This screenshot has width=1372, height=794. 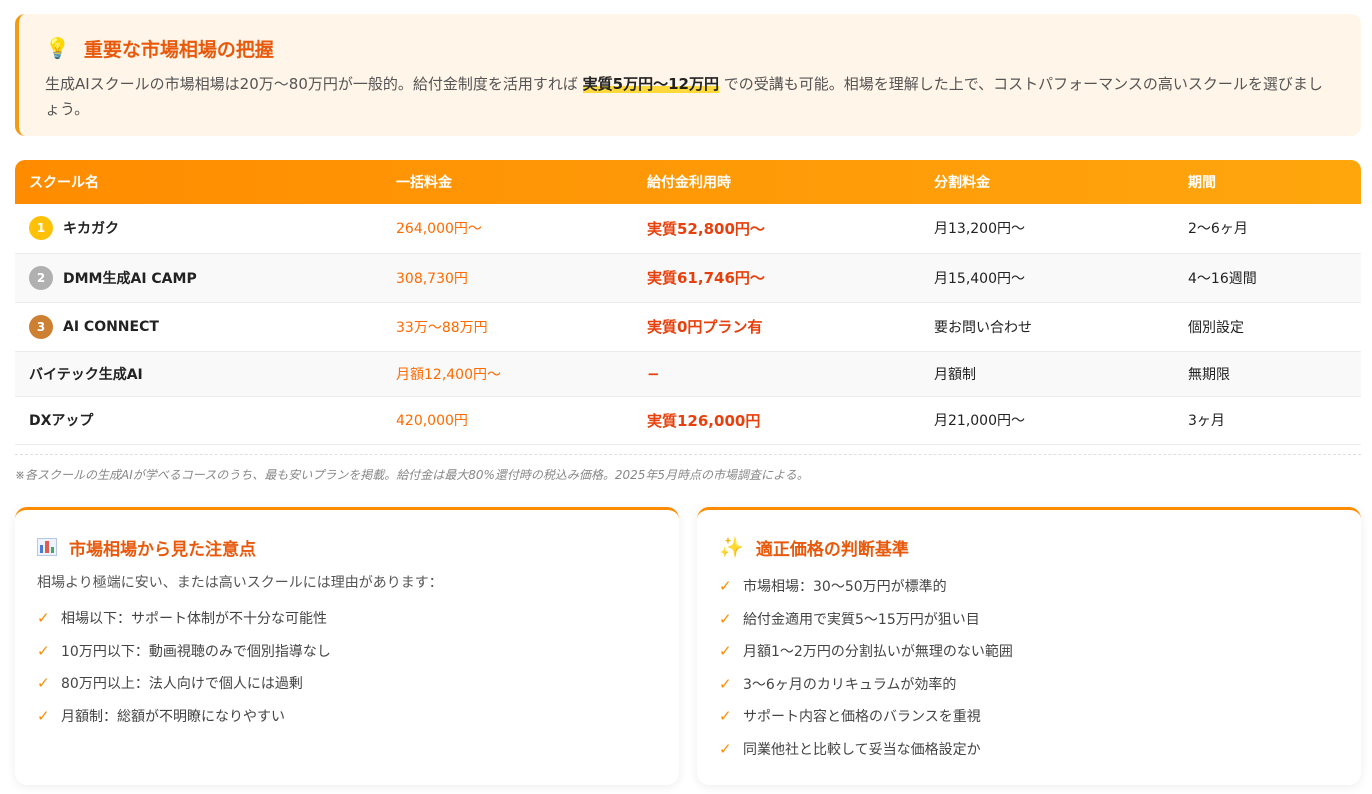 I want to click on rank-badge: 2, so click(x=41, y=277).